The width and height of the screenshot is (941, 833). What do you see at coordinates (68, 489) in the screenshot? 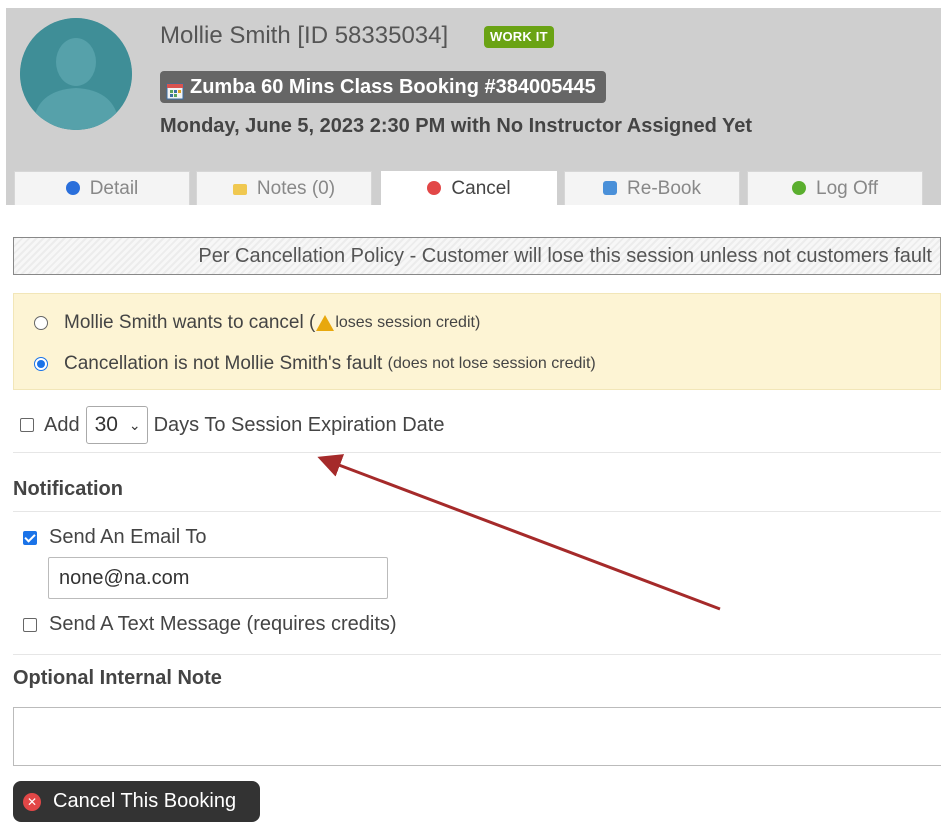
I see `notification-title: Notification` at bounding box center [68, 489].